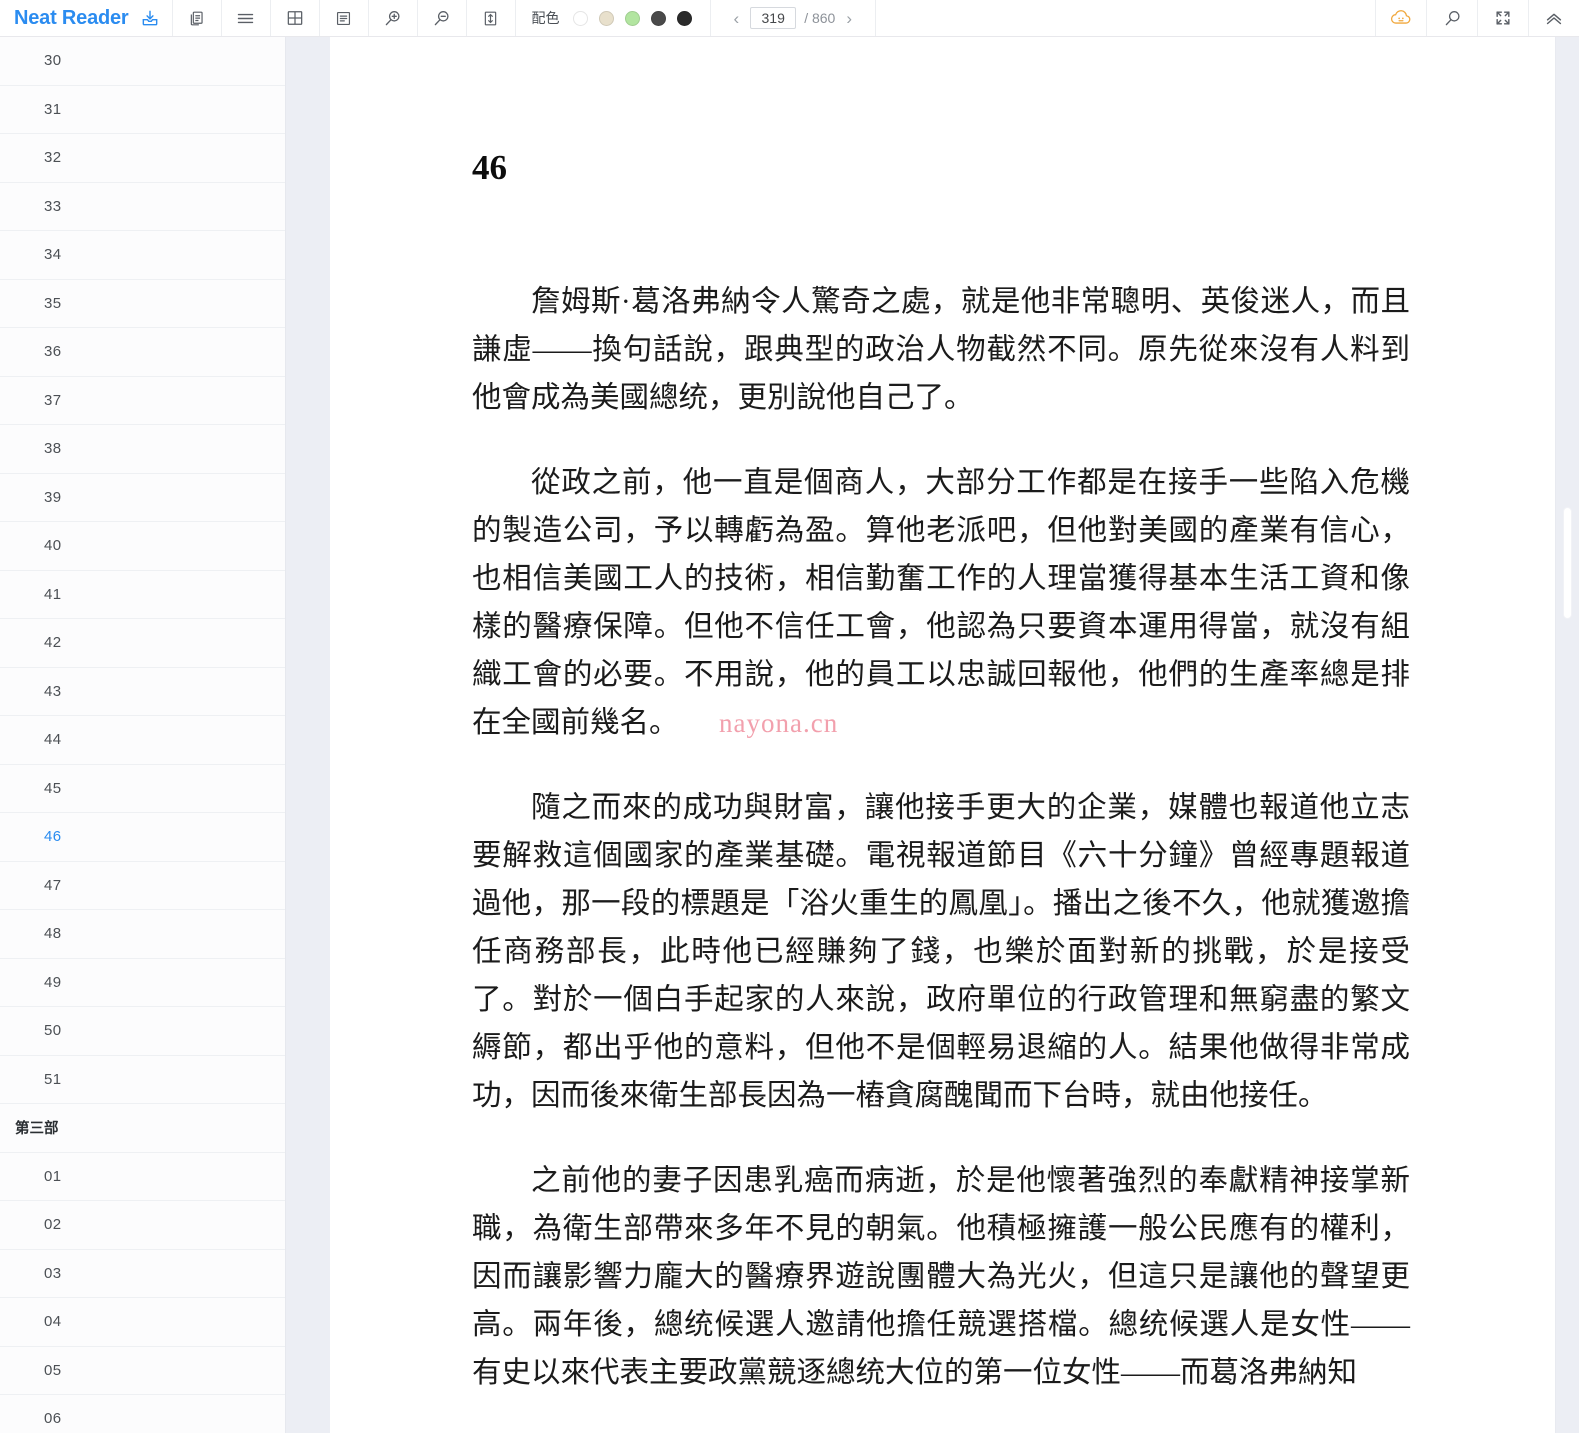 The image size is (1579, 1433). Describe the element at coordinates (1502, 18) in the screenshot. I see `fullscreen-icon` at that location.